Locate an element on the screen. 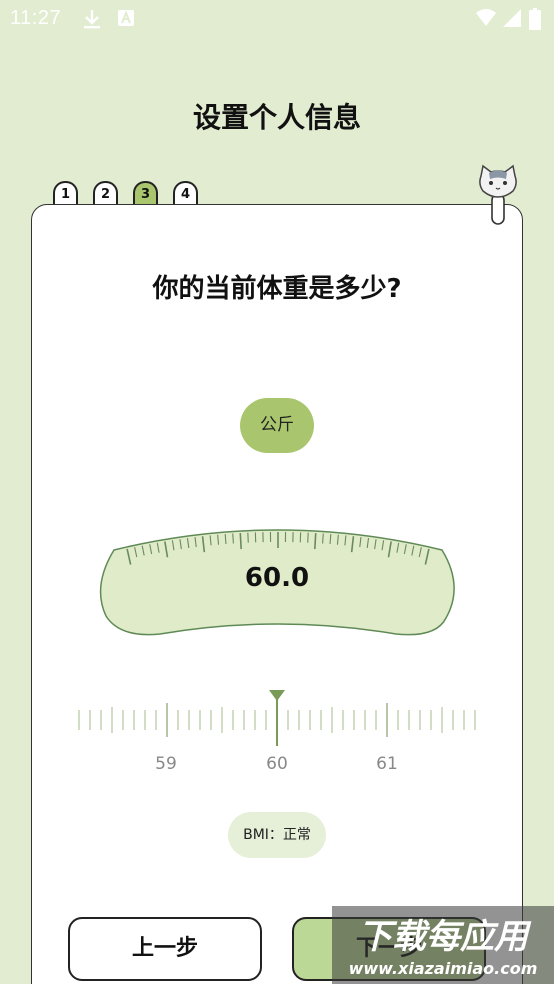  unit-kg-button: 公斤 is located at coordinates (277, 425).